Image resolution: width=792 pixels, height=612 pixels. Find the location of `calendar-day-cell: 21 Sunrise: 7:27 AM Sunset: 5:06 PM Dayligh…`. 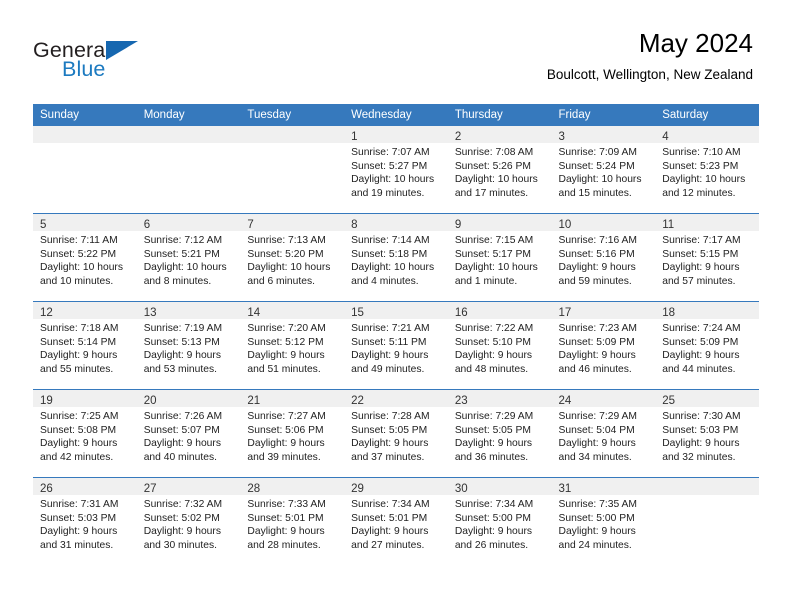

calendar-day-cell: 21 Sunrise: 7:27 AM Sunset: 5:06 PM Dayligh… is located at coordinates (292, 433).